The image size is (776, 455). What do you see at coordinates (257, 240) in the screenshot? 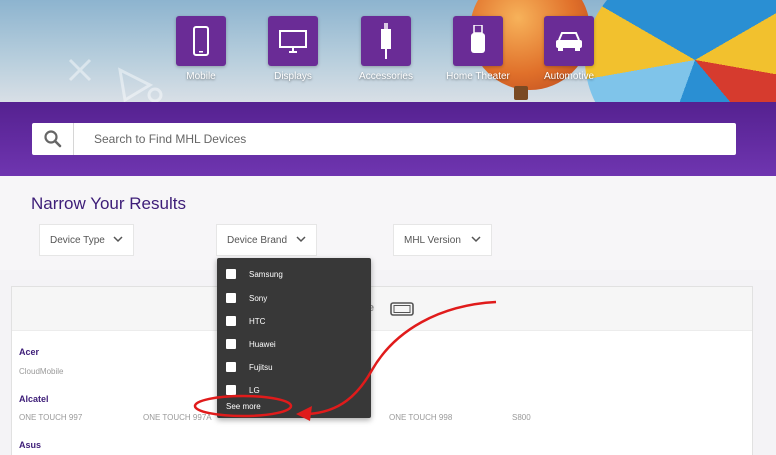
I see `device-brand-label: Device Brand` at bounding box center [257, 240].